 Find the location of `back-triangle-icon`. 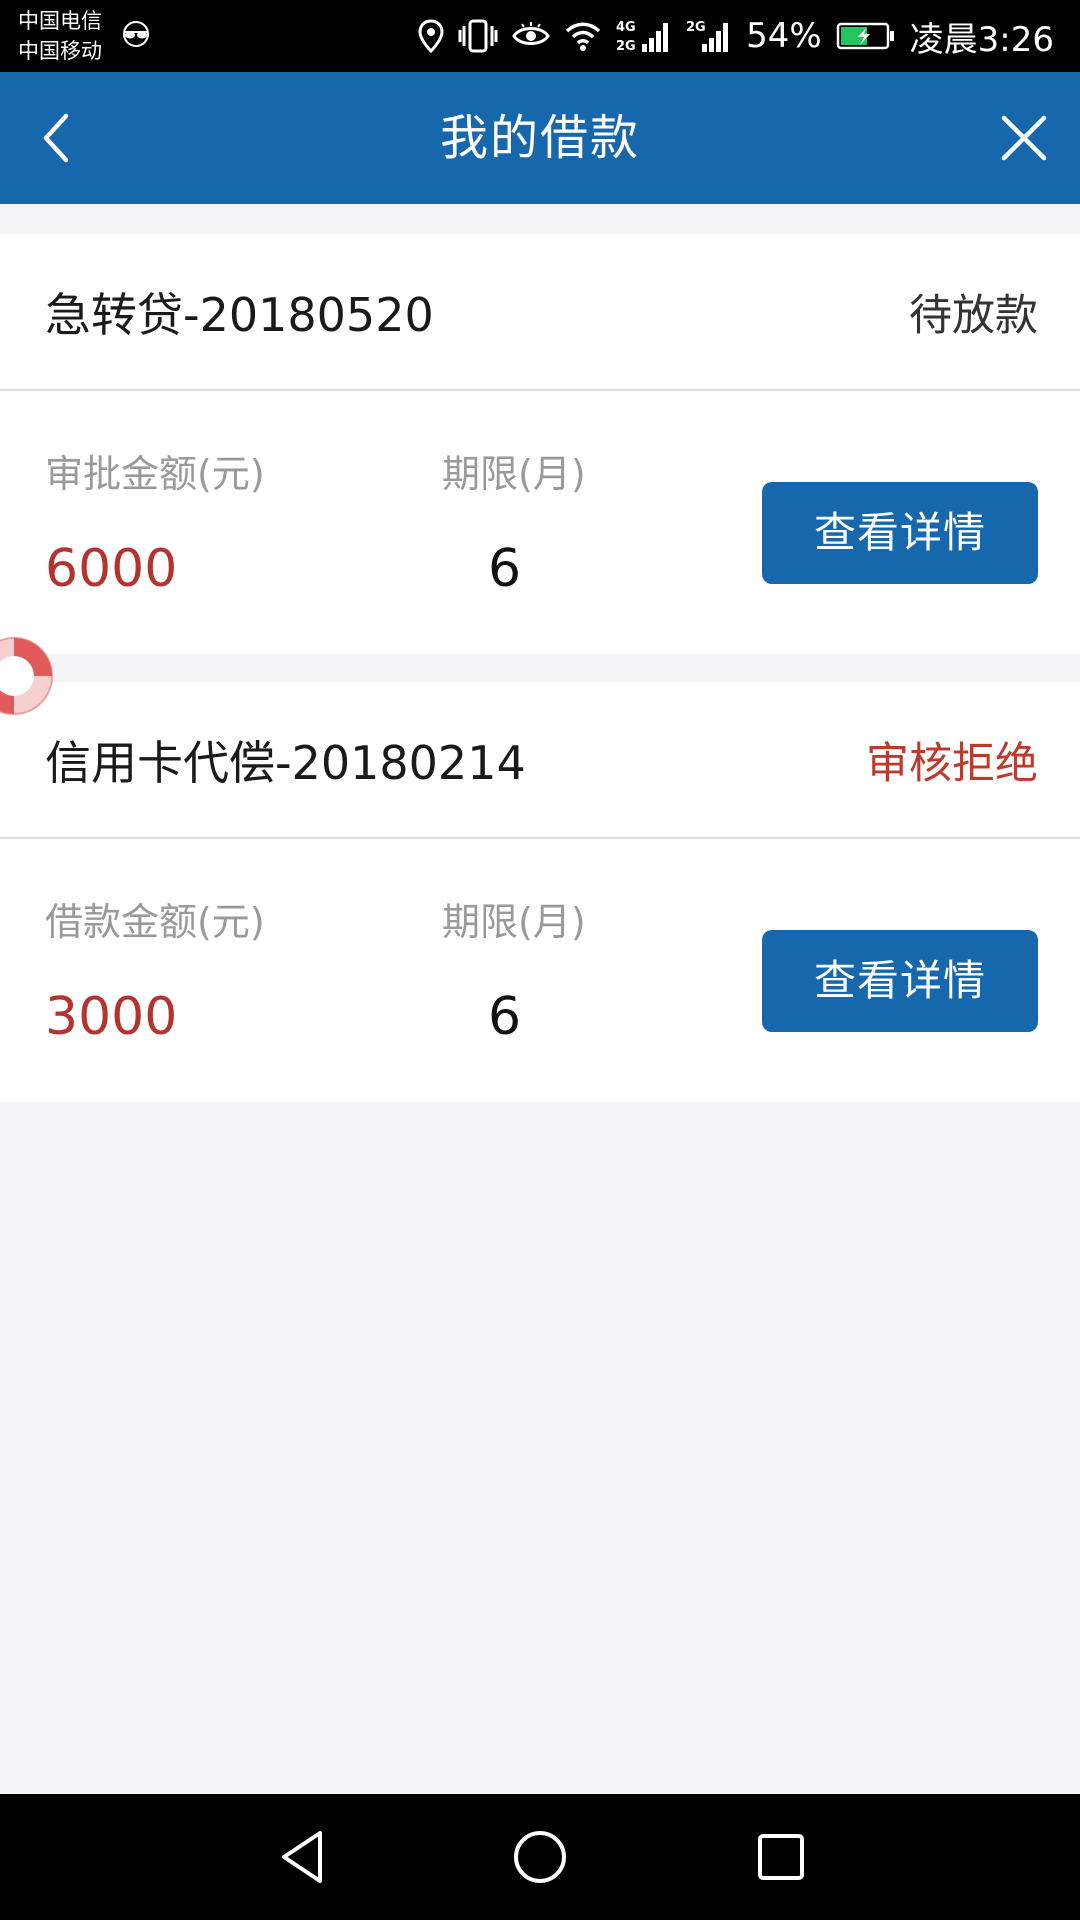

back-triangle-icon is located at coordinates (302, 1857).